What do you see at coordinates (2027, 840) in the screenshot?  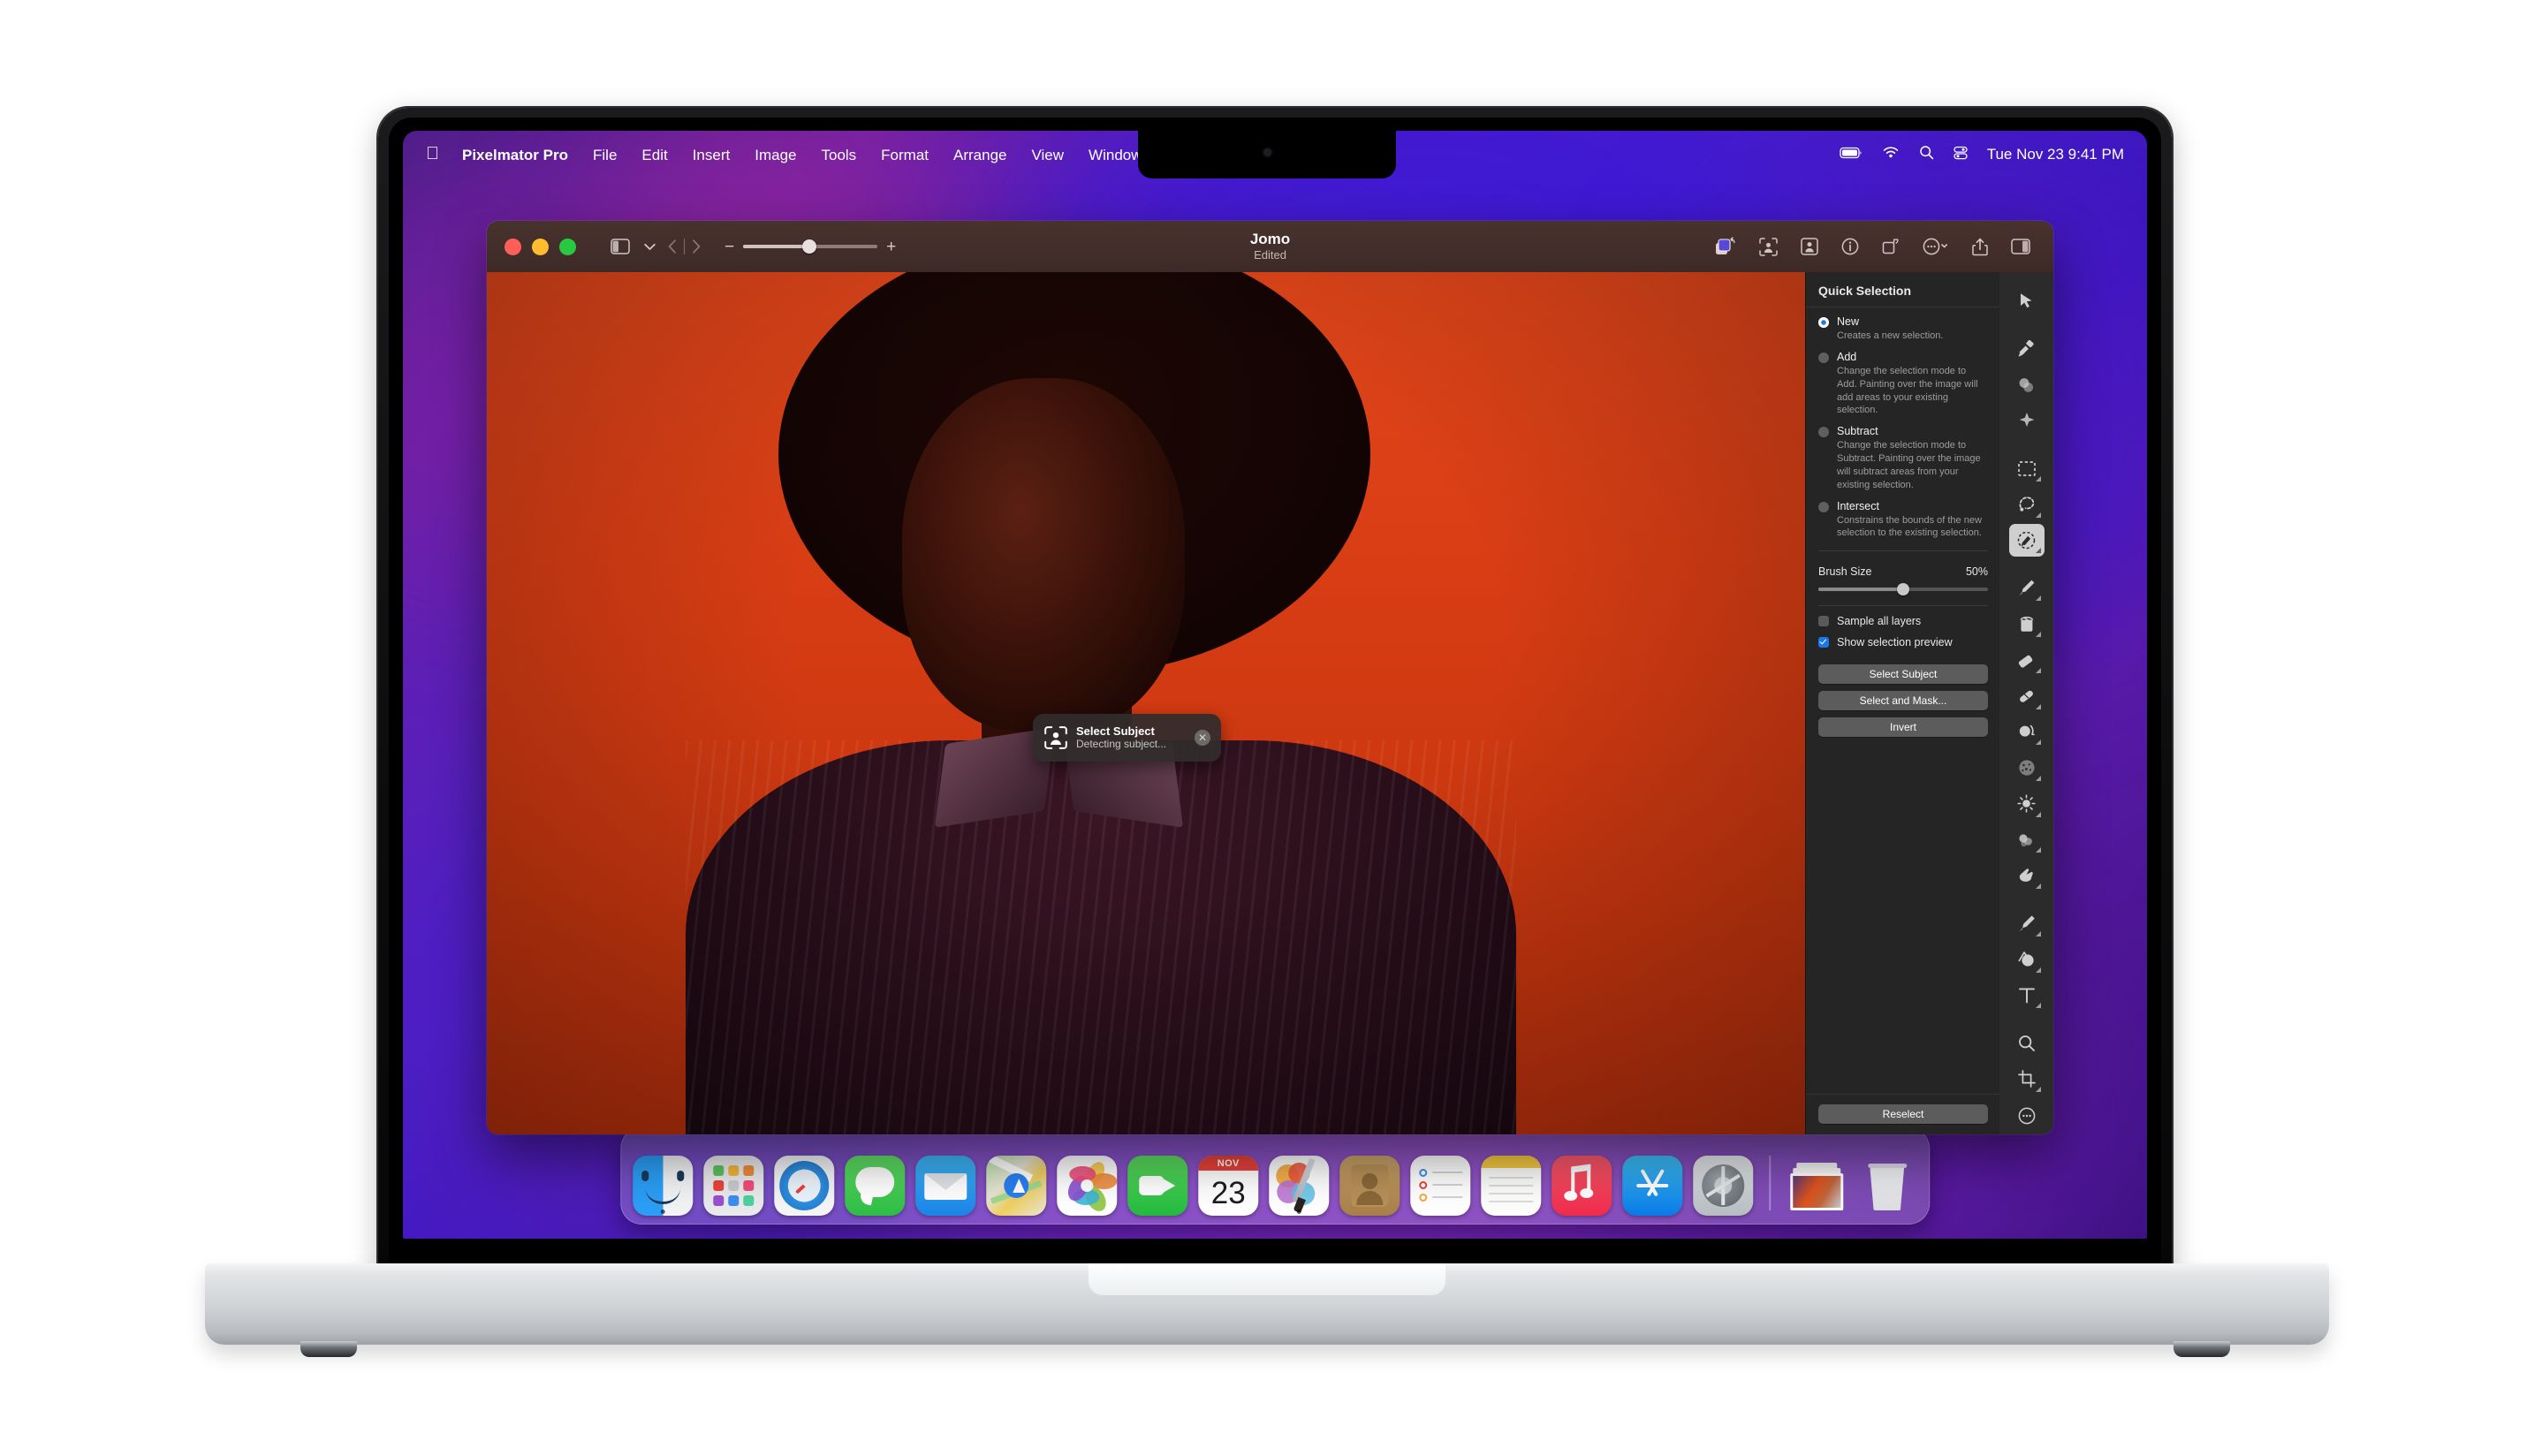 I see `smudge-tool` at bounding box center [2027, 840].